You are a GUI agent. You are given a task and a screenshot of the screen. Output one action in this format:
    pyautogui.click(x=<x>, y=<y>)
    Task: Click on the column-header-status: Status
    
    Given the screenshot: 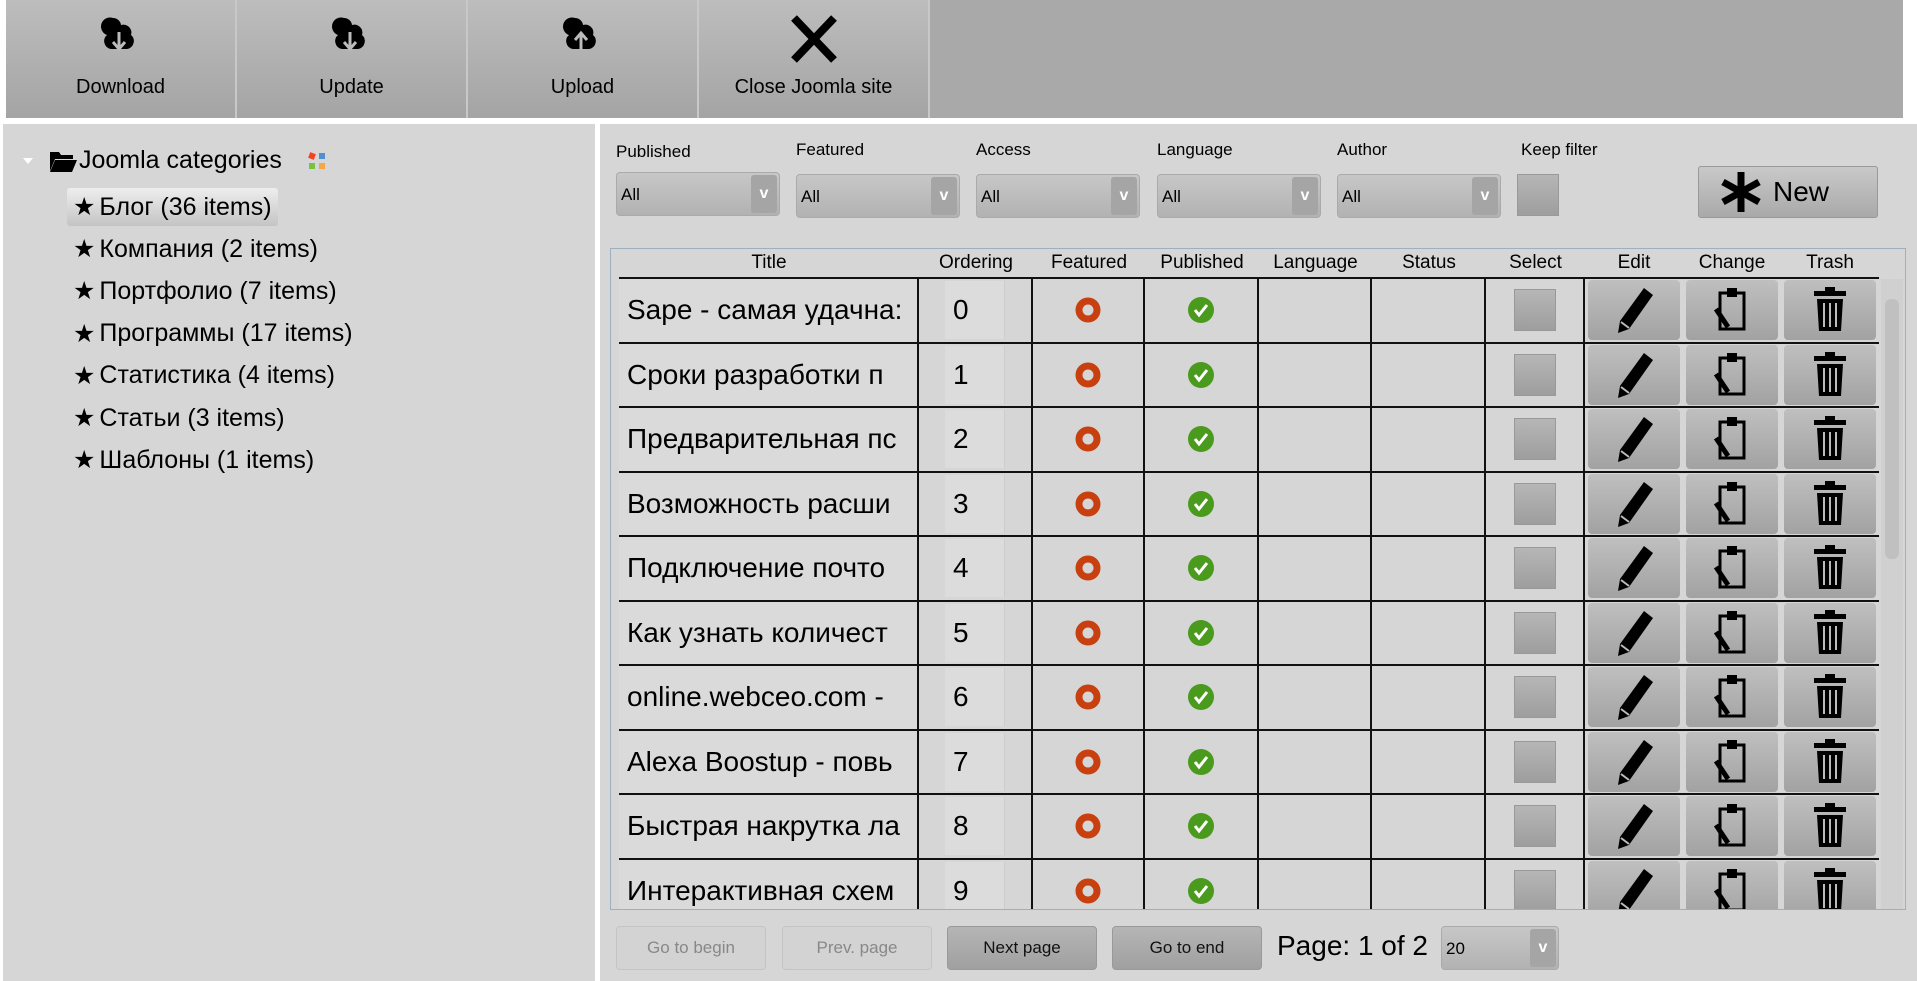 What is the action you would take?
    pyautogui.click(x=1429, y=263)
    